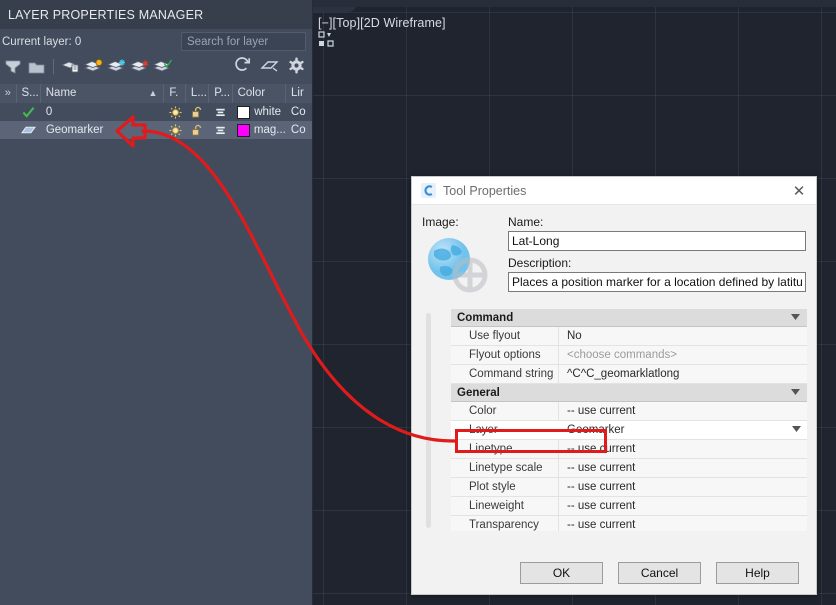 This screenshot has height=605, width=836. What do you see at coordinates (505, 506) in the screenshot?
I see `property-name: Lineweight` at bounding box center [505, 506].